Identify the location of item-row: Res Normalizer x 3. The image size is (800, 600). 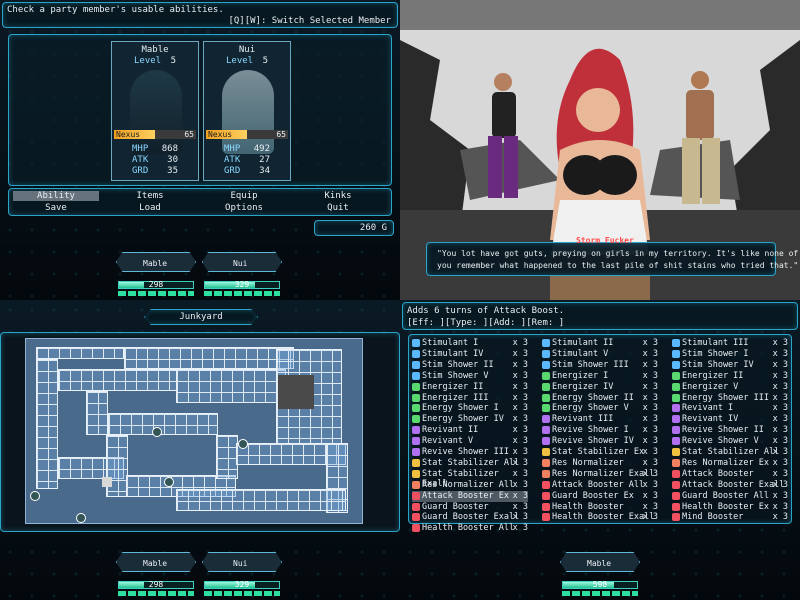
(600, 463).